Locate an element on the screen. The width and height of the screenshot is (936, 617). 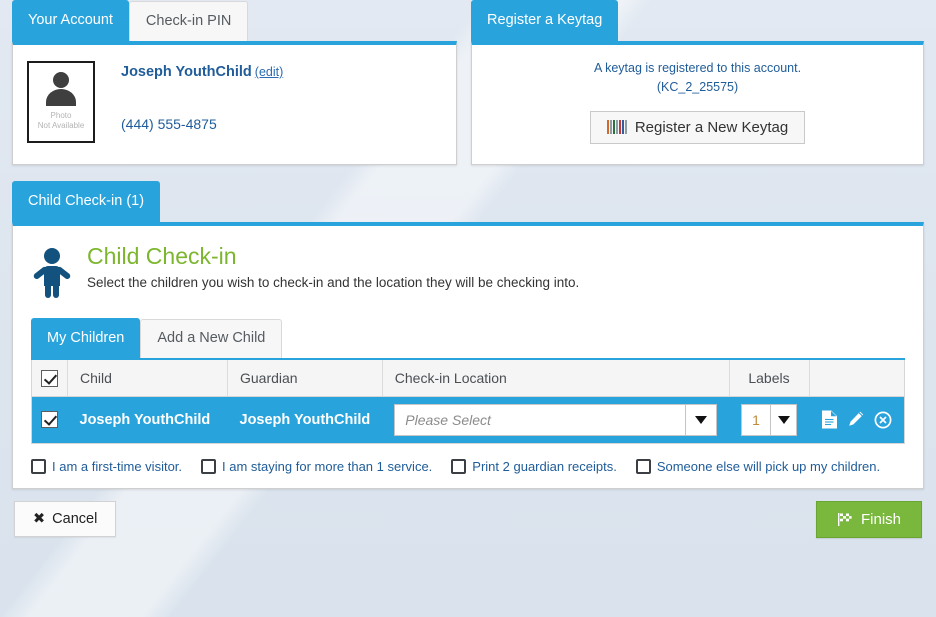
account-photo: Photo Not Available is located at coordinates (61, 102).